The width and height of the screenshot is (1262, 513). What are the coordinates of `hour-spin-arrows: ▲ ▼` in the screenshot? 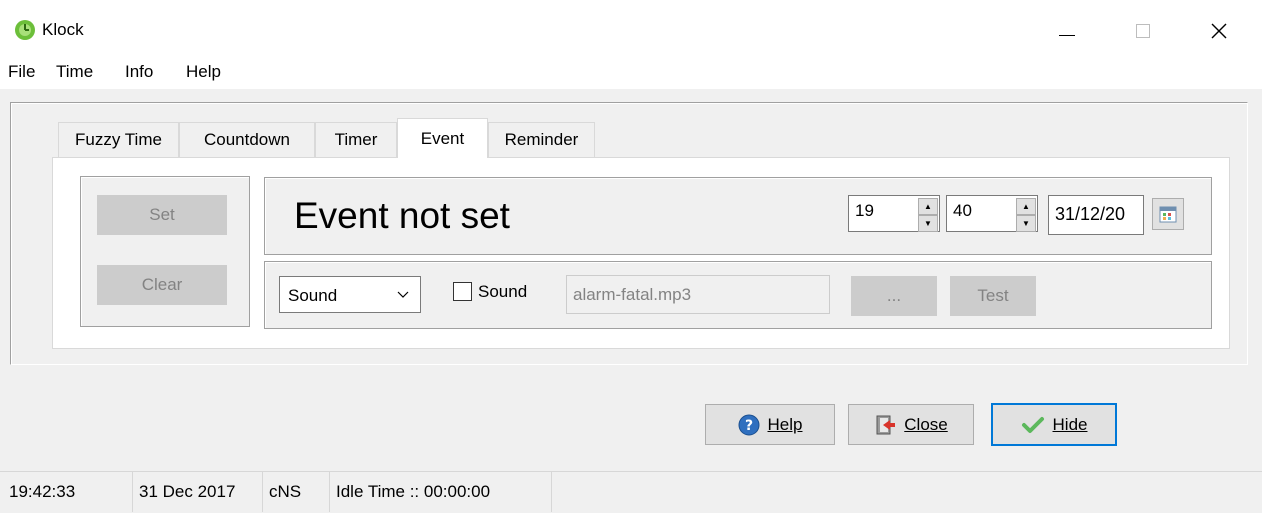 It's located at (928, 215).